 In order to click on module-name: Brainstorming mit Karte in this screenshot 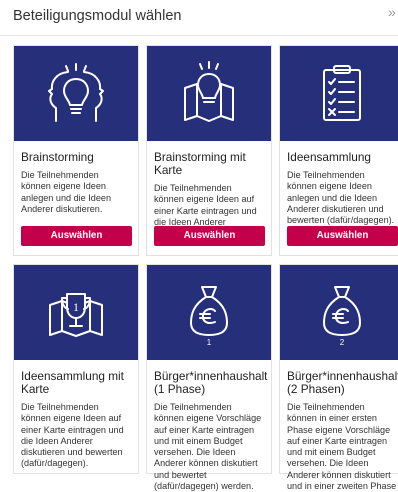, I will do `click(200, 163)`.